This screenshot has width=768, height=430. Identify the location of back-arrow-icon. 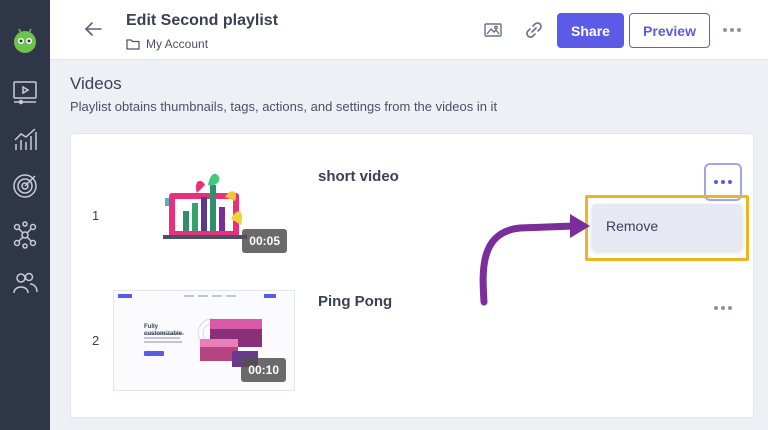
(93, 29).